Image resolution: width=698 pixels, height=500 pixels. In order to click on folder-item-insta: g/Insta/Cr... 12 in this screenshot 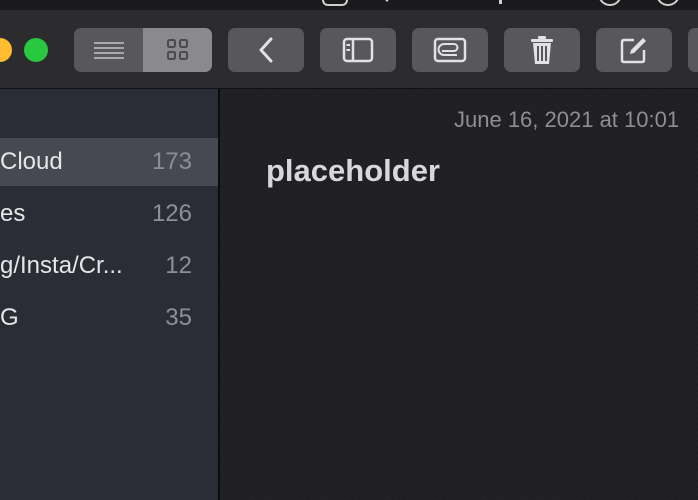, I will do `click(109, 266)`.